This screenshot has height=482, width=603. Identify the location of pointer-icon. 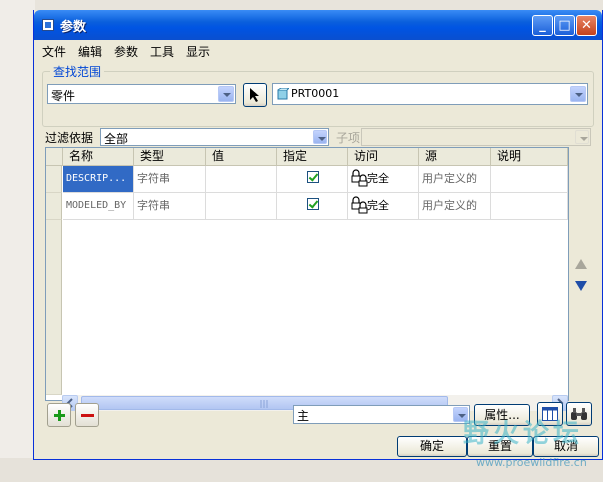
(254, 95).